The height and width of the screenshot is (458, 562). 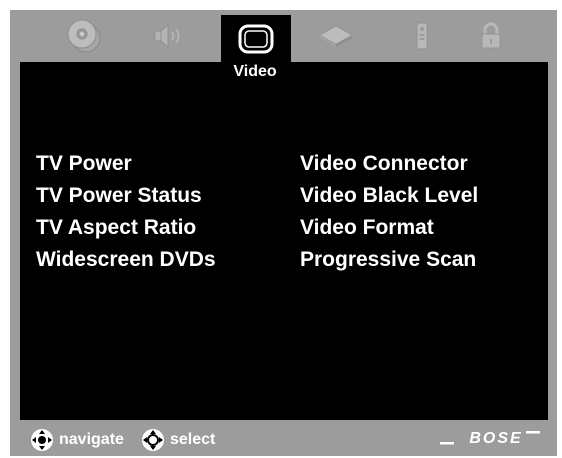 I want to click on speaker-icon, so click(x=167, y=36).